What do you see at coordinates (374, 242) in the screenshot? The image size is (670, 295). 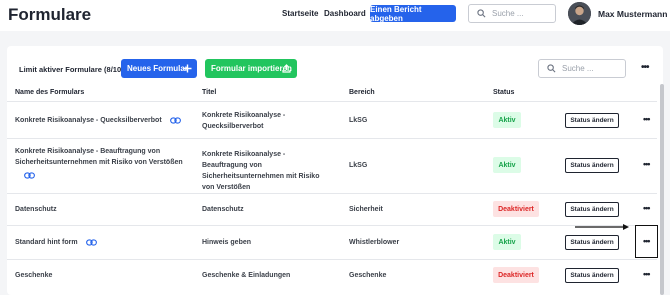 I see `form-area: Whistlerblower` at bounding box center [374, 242].